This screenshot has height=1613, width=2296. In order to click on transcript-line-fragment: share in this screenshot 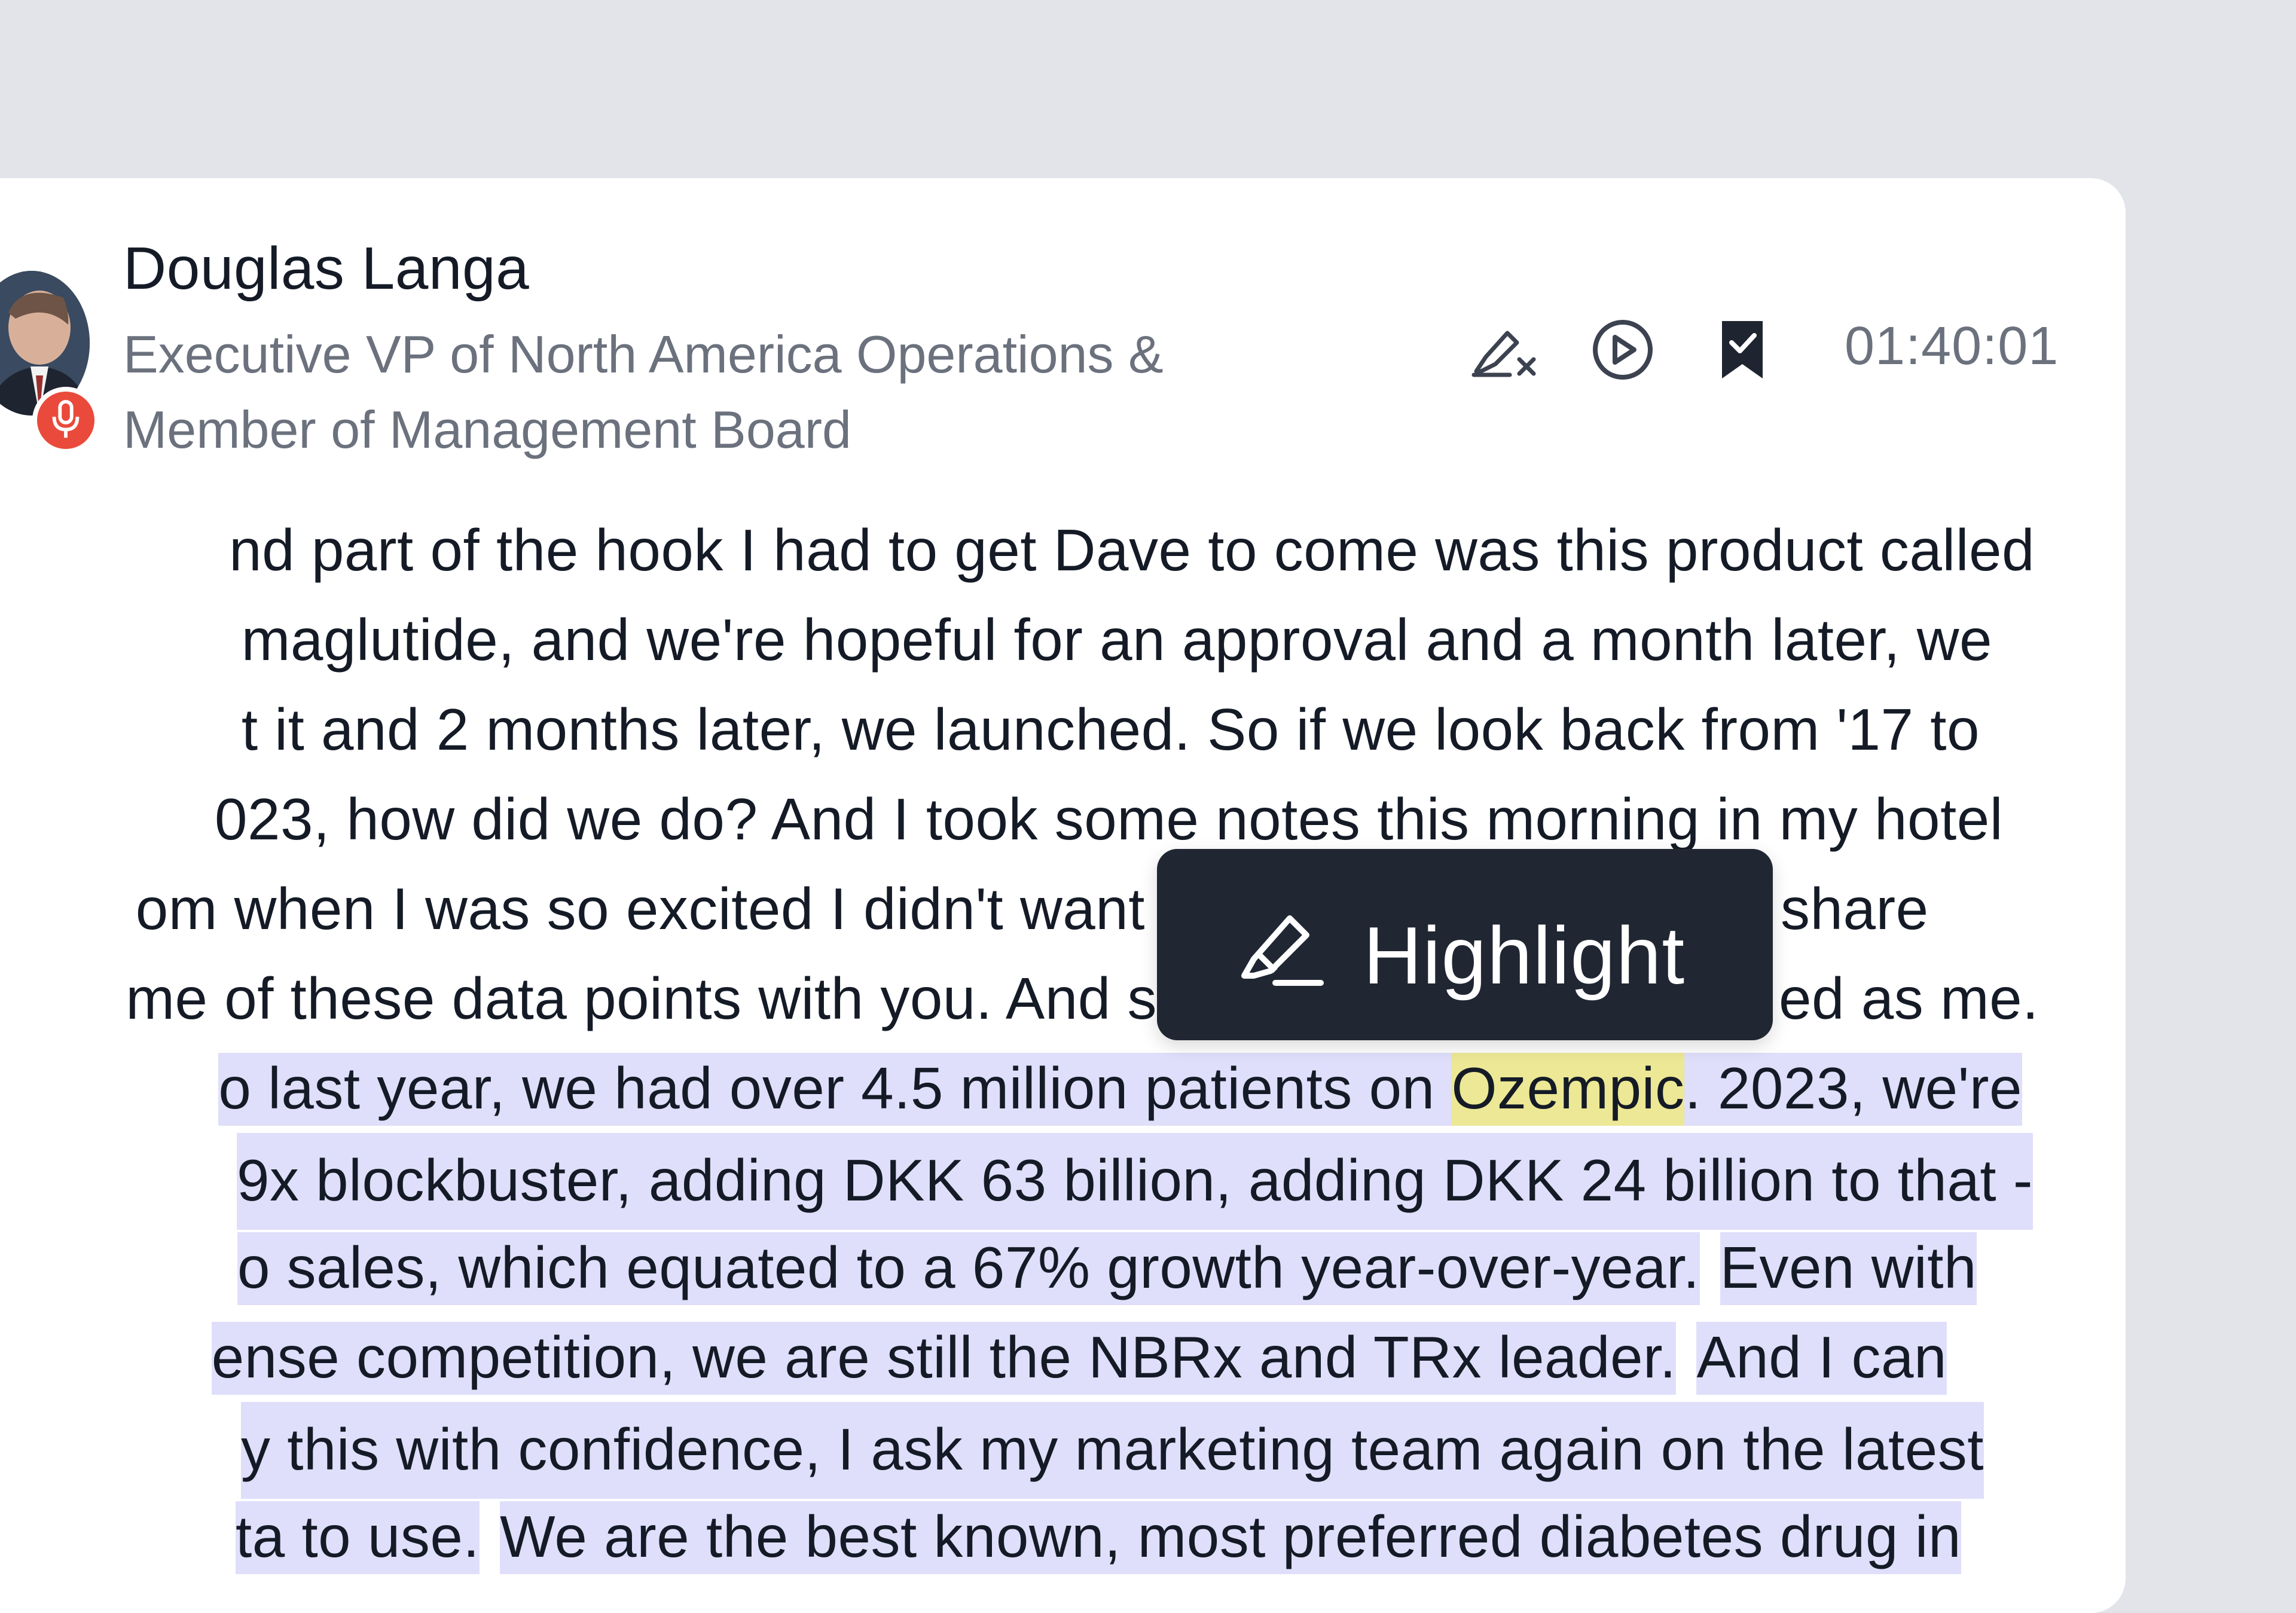, I will do `click(1855, 909)`.